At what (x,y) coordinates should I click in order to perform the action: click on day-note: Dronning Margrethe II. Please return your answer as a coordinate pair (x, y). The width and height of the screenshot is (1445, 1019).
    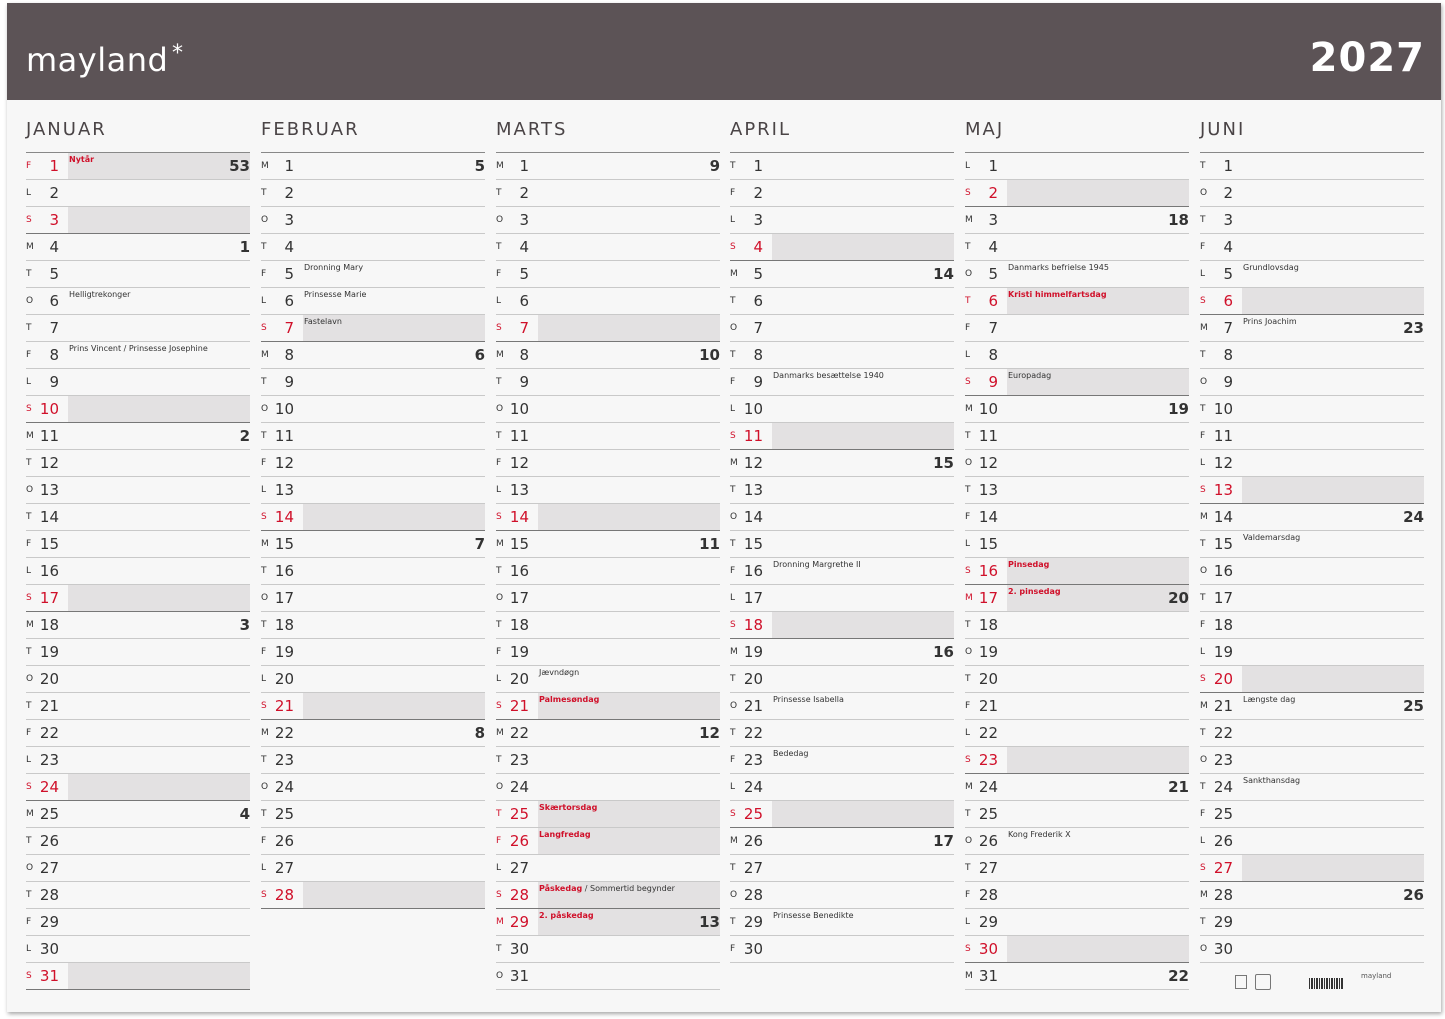
    Looking at the image, I should click on (817, 564).